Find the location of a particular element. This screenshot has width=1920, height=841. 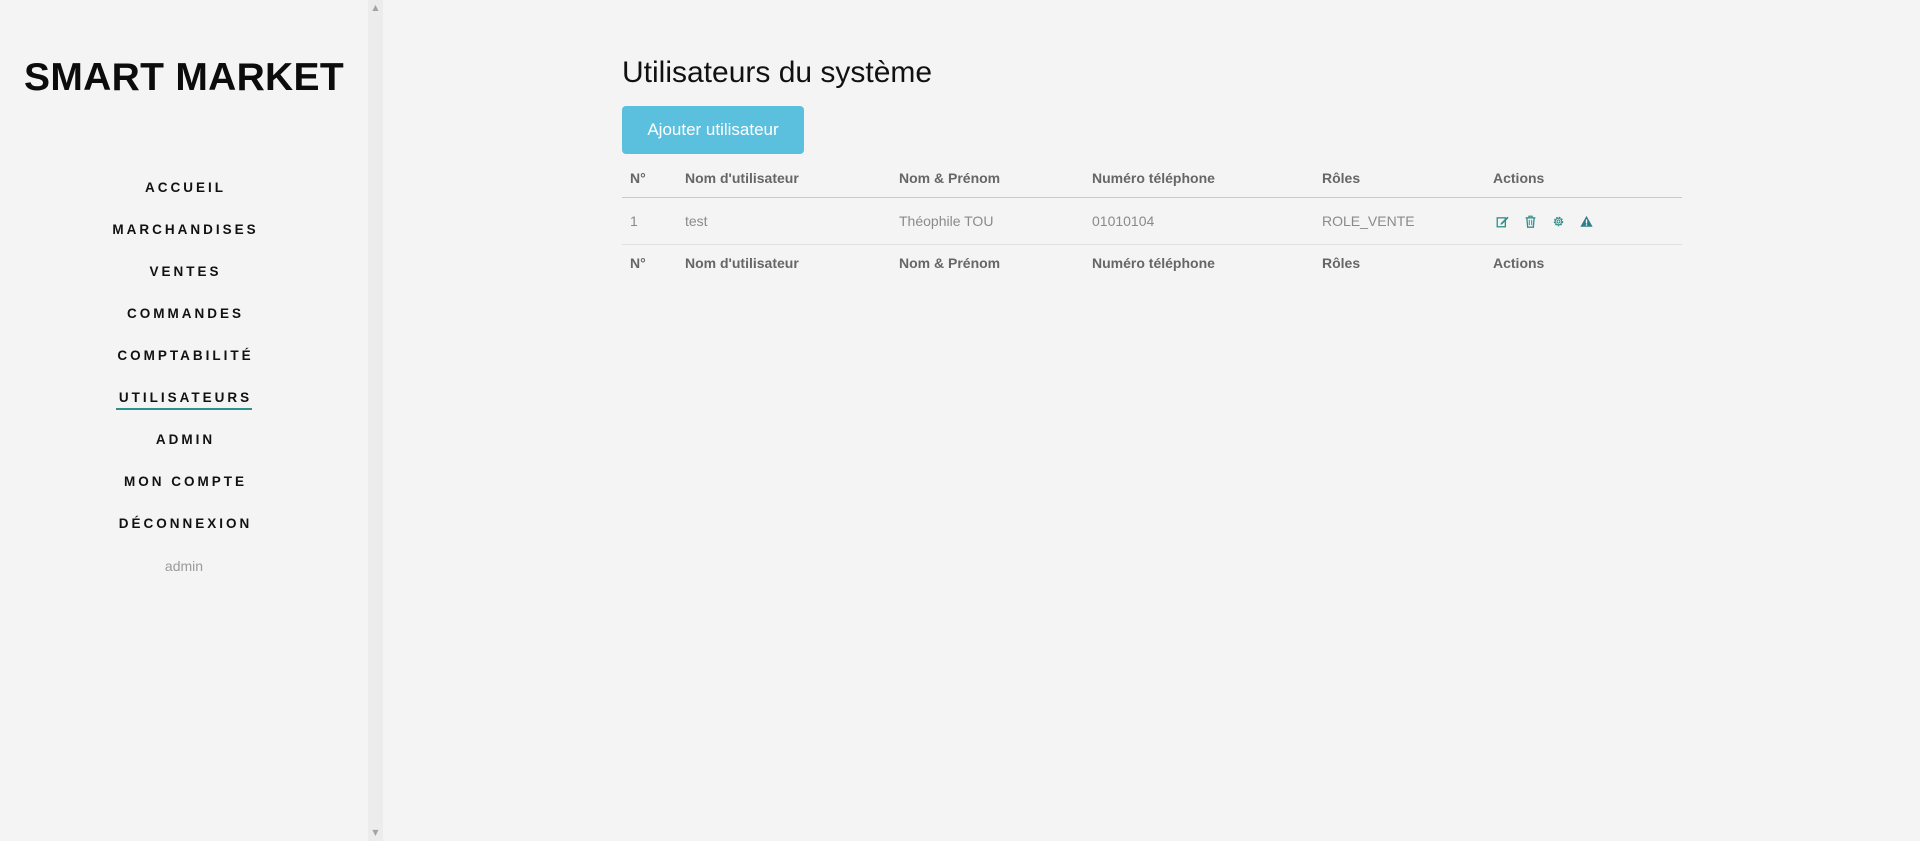

sidebar-item-marchandises: MARCHANDISES is located at coordinates (183, 230).